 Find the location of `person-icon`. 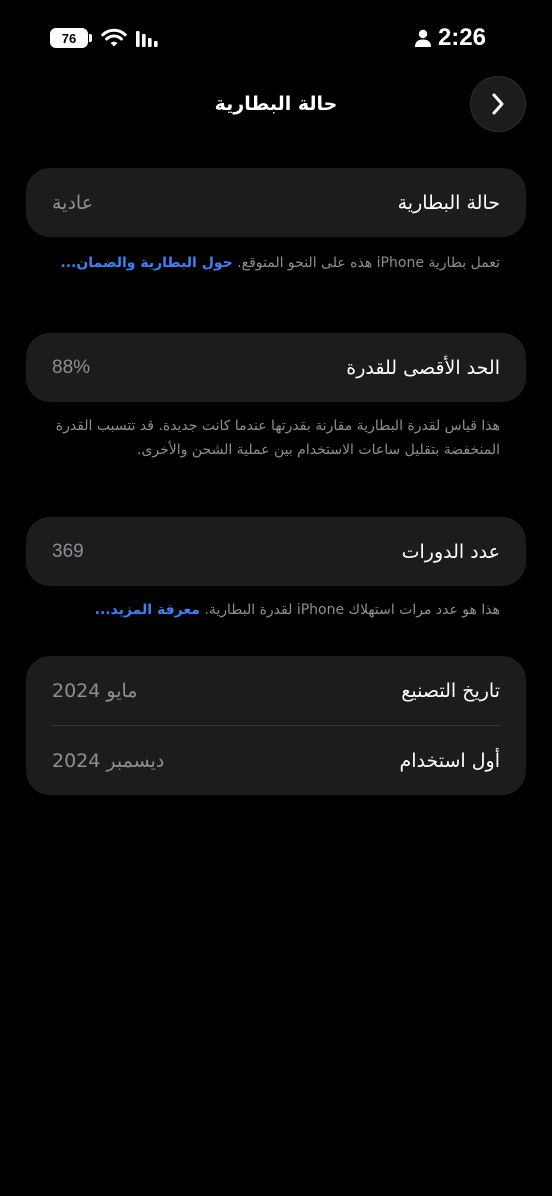

person-icon is located at coordinates (422, 38).